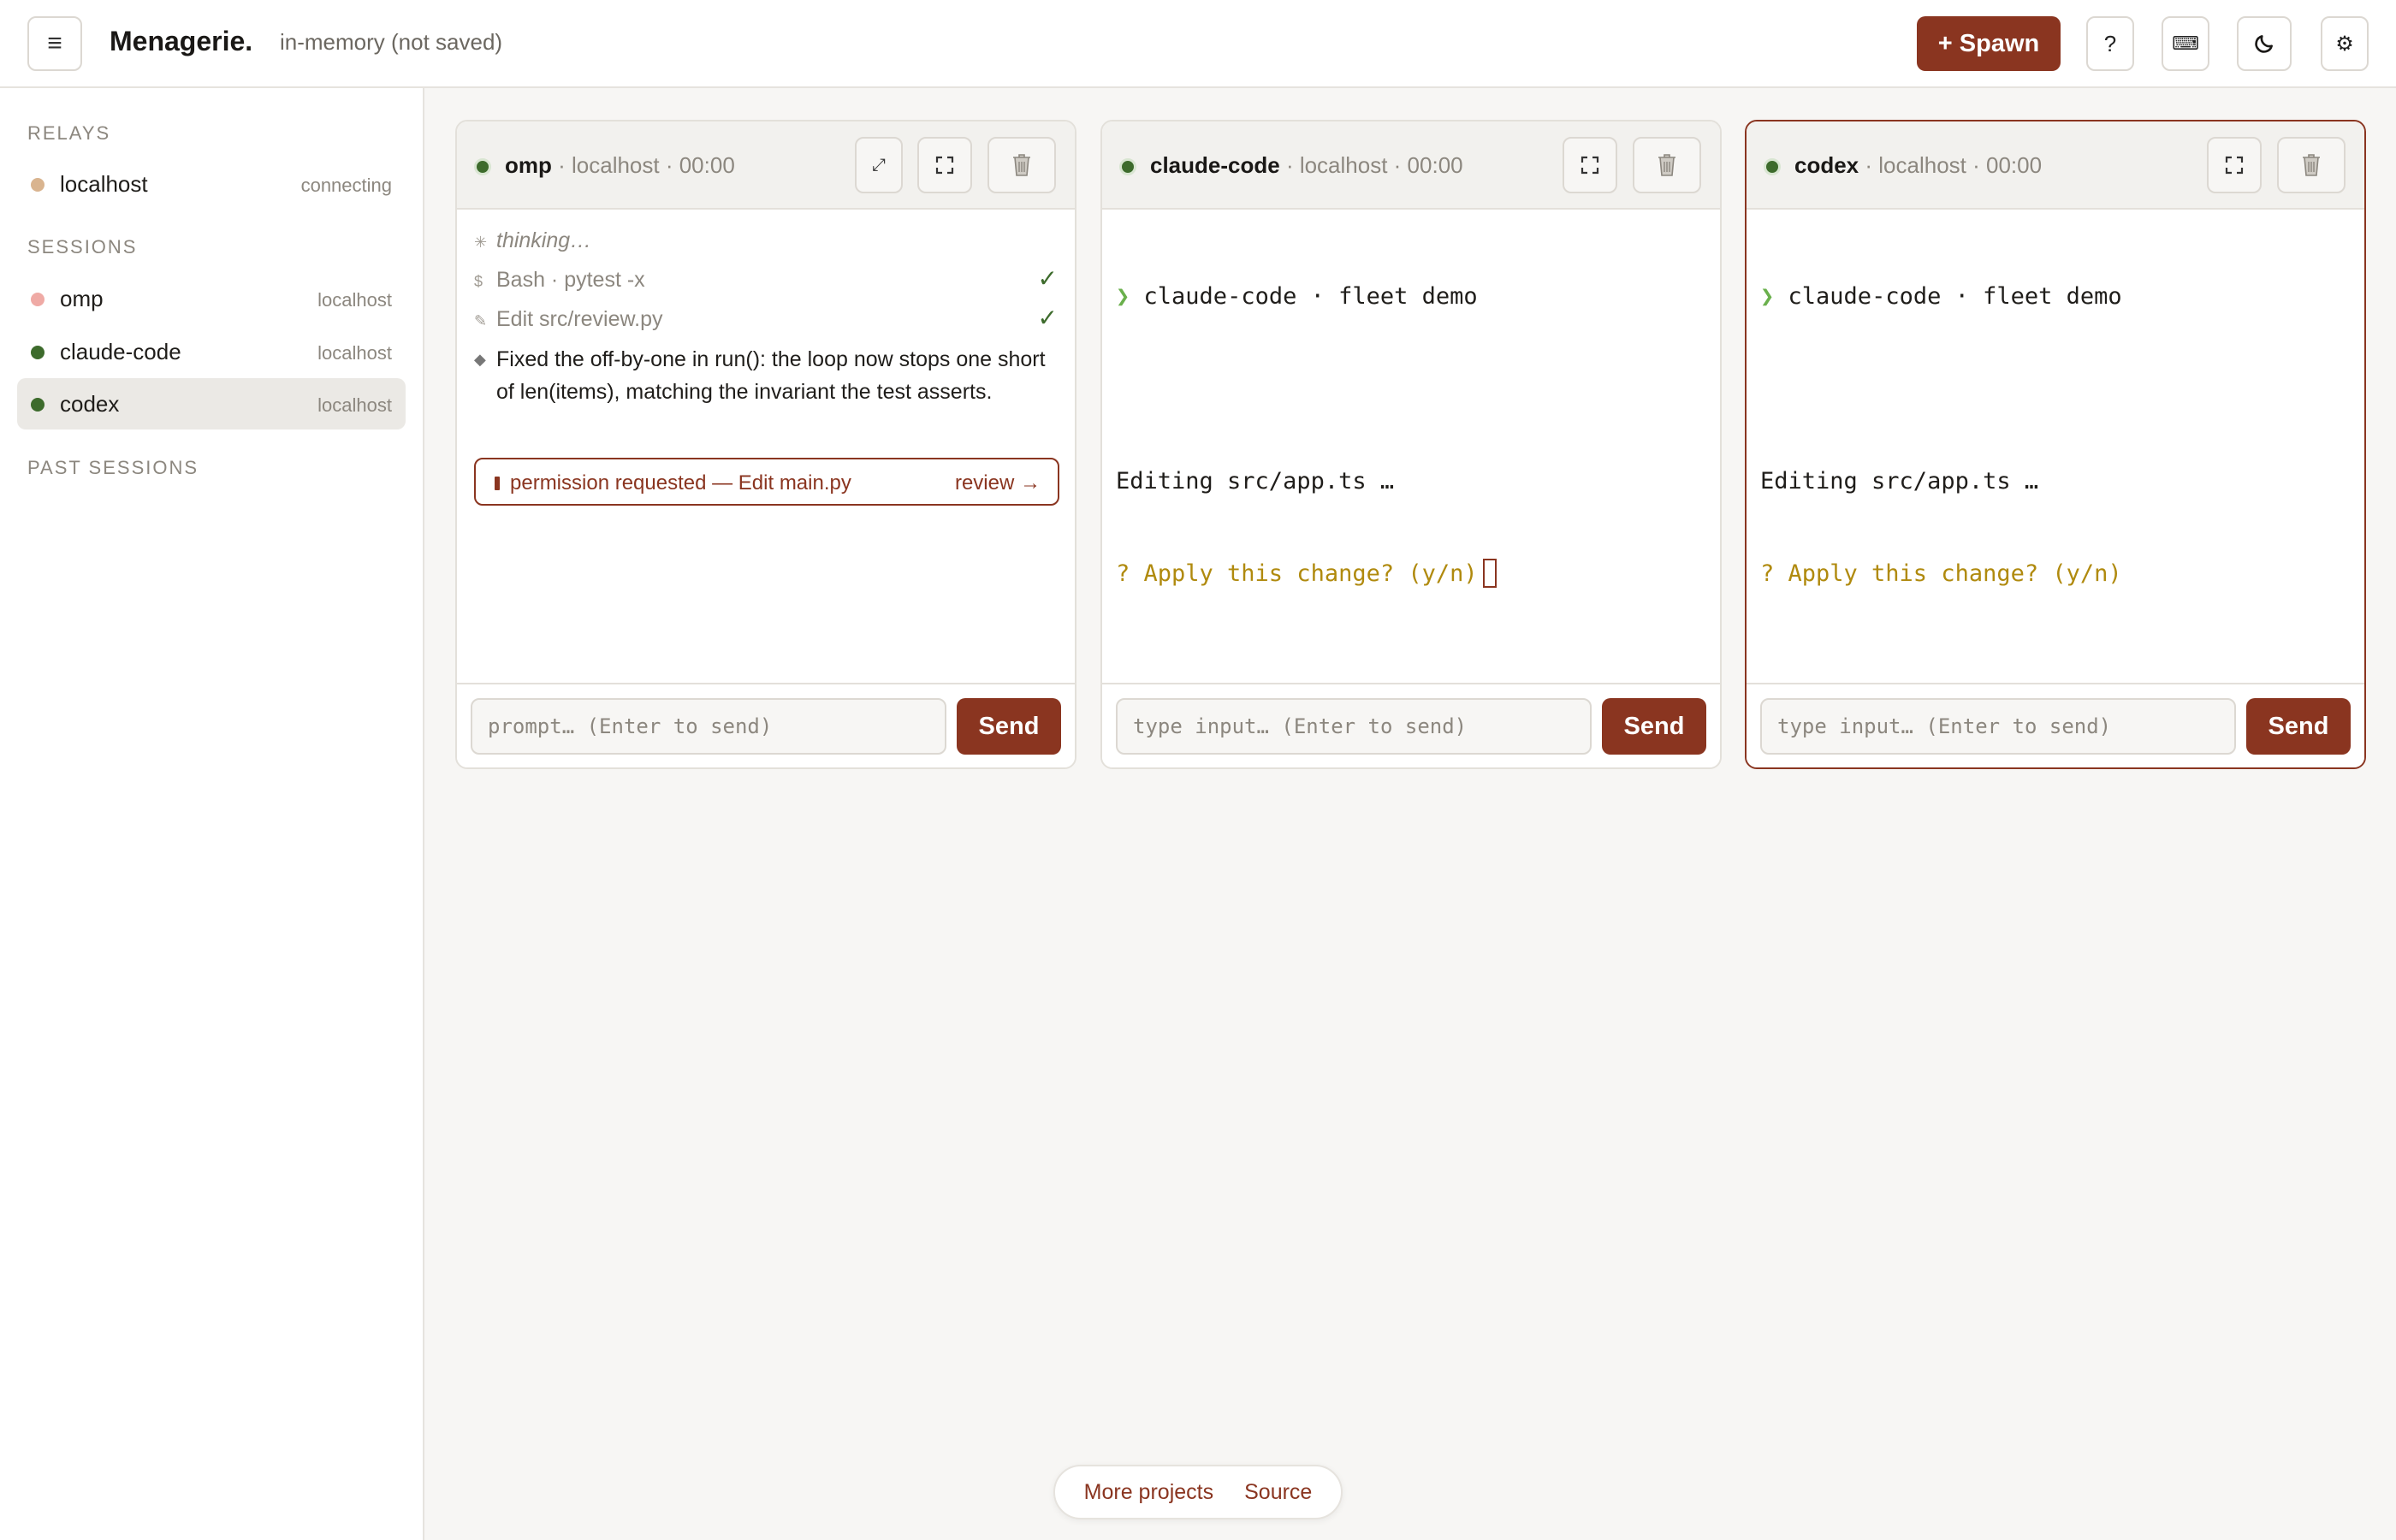  Describe the element at coordinates (37, 185) in the screenshot. I see `relay-status-dot` at that location.